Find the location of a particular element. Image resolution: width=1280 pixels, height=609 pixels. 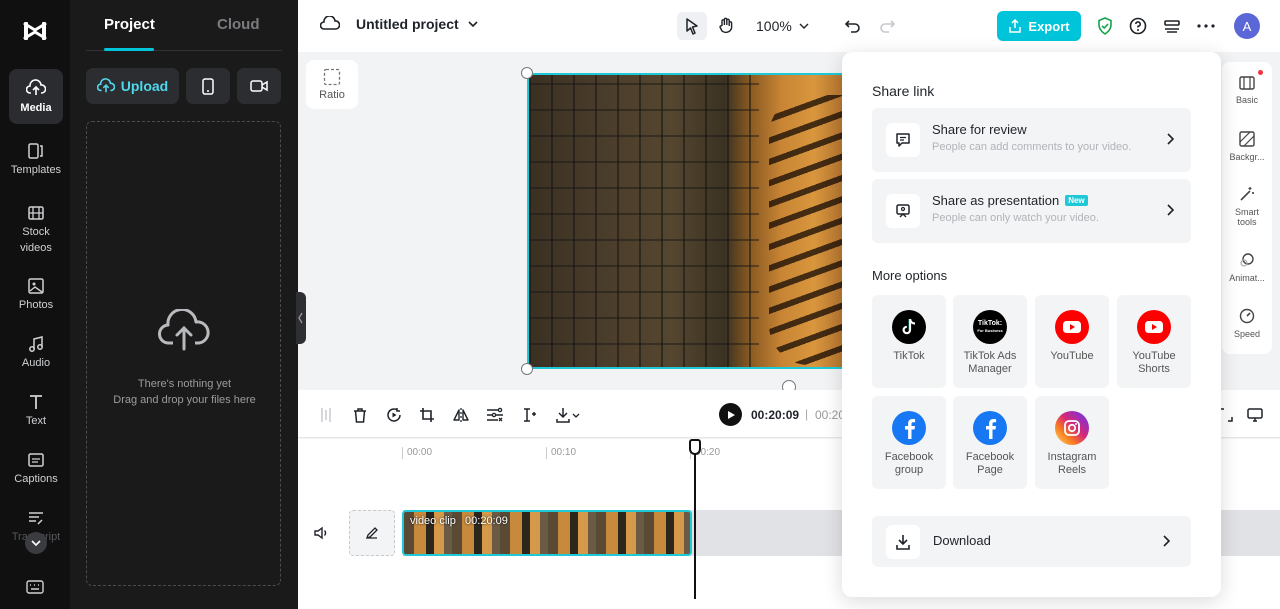

rail-item-captions: Captions is located at coordinates (36, 469).